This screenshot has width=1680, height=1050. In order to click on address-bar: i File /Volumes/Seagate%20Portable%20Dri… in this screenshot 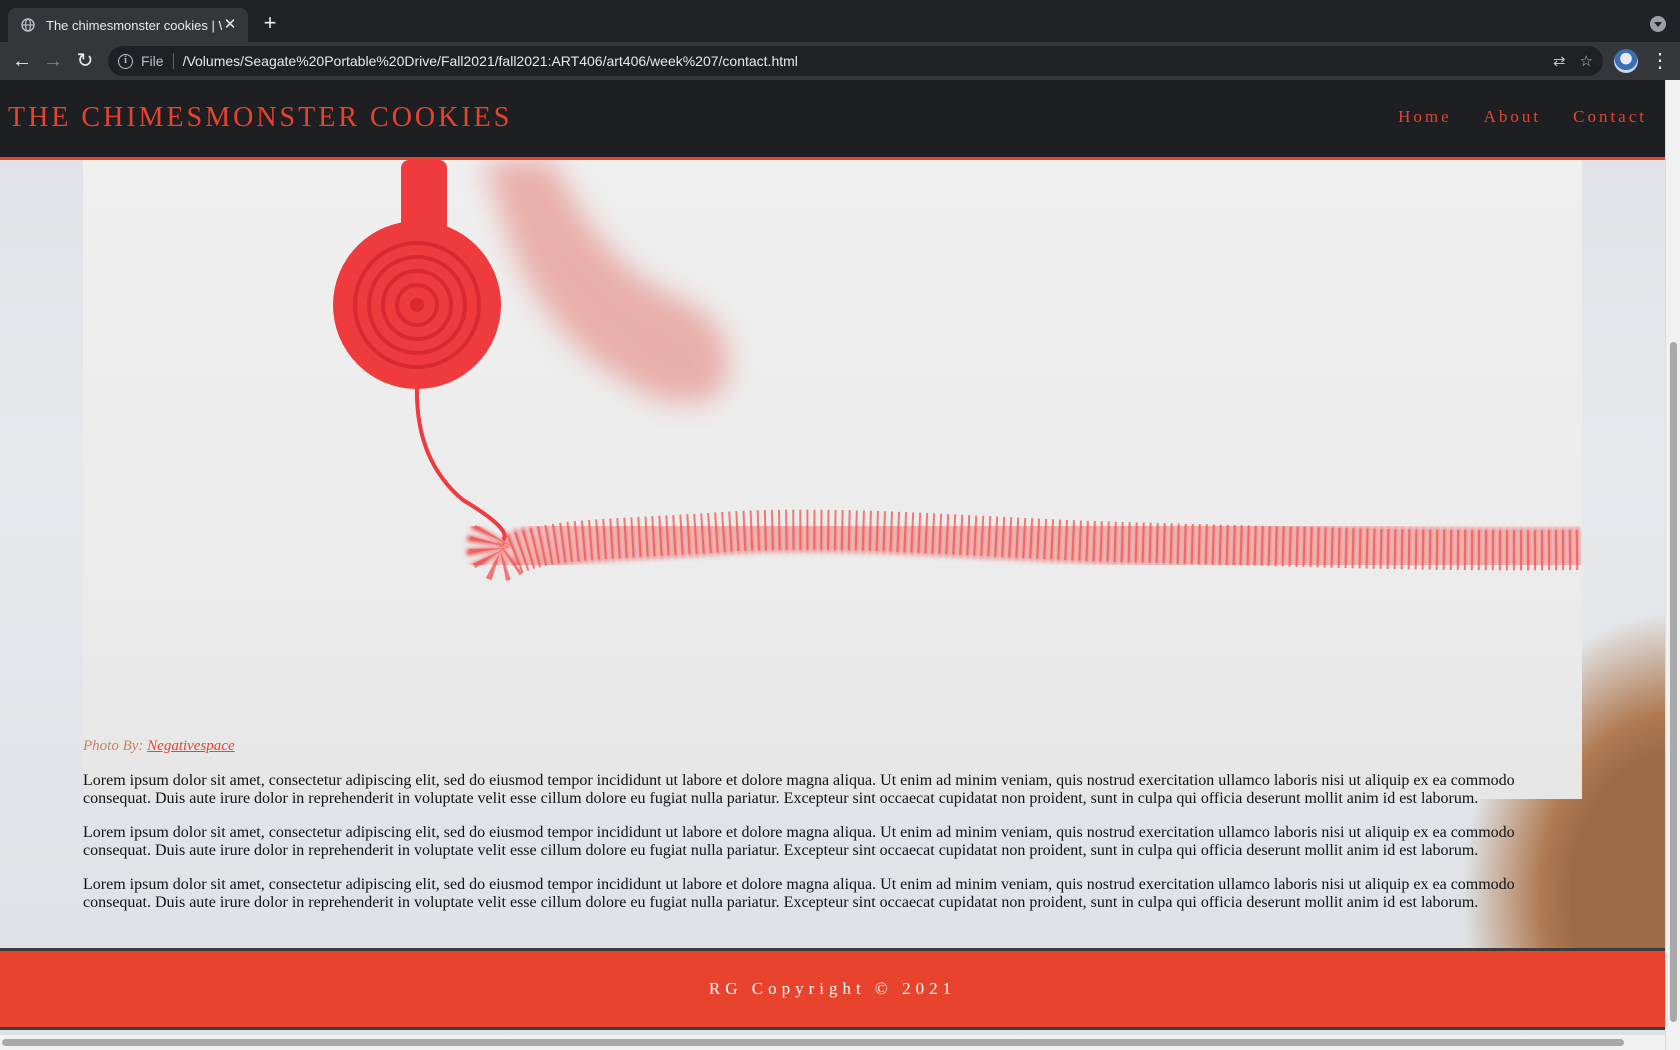, I will do `click(855, 61)`.